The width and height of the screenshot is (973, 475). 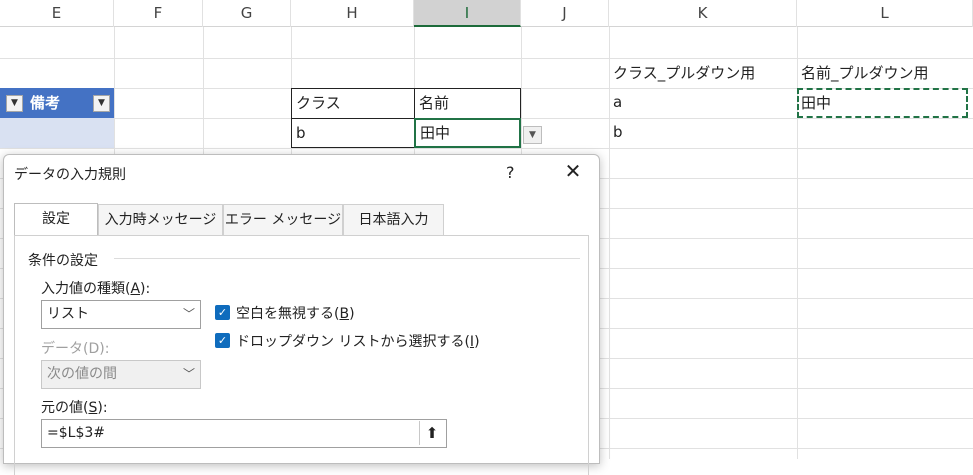 What do you see at coordinates (573, 171) in the screenshot?
I see `close-button: ✕` at bounding box center [573, 171].